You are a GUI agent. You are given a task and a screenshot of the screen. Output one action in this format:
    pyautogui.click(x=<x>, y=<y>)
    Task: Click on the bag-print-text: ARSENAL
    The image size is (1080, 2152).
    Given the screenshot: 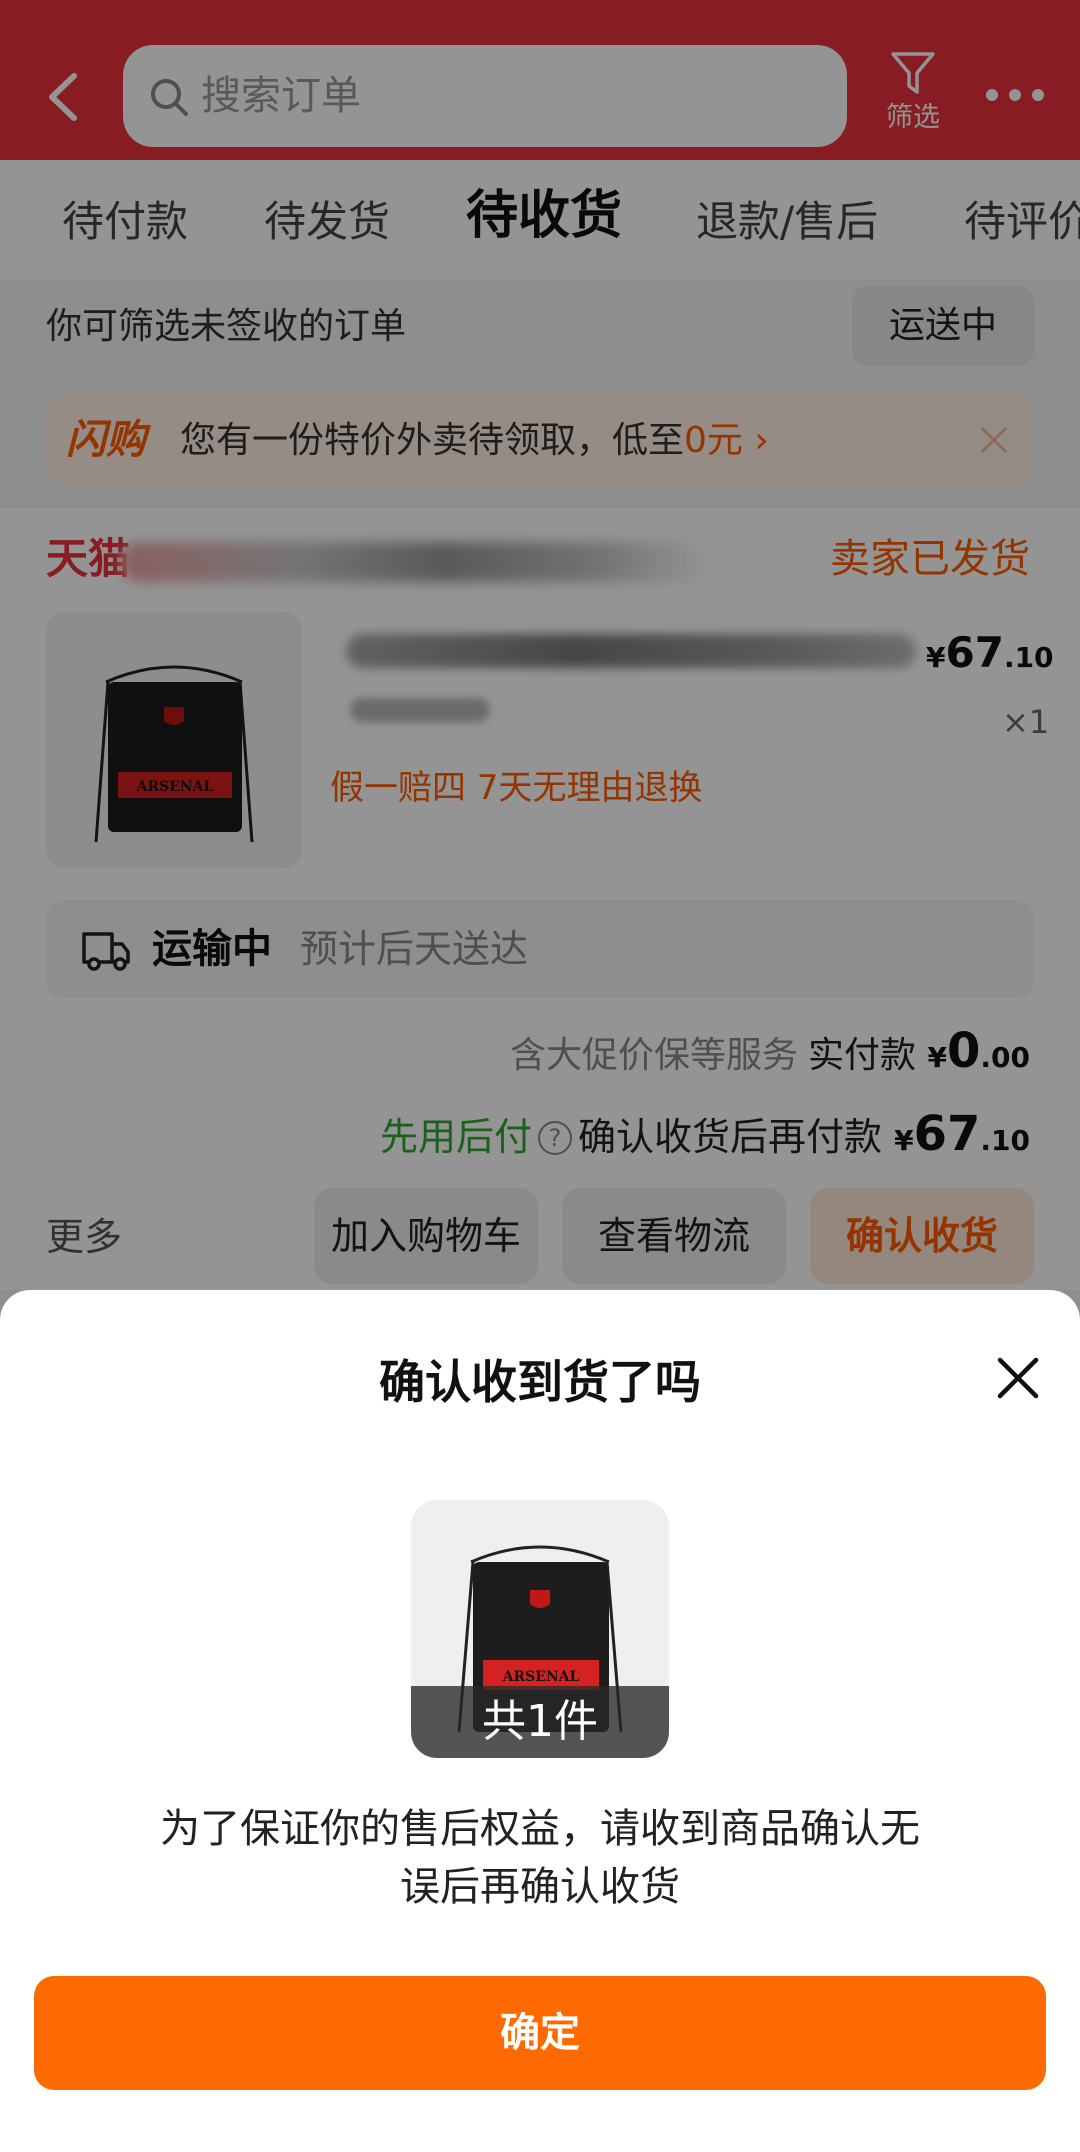 What is the action you would take?
    pyautogui.click(x=541, y=1677)
    